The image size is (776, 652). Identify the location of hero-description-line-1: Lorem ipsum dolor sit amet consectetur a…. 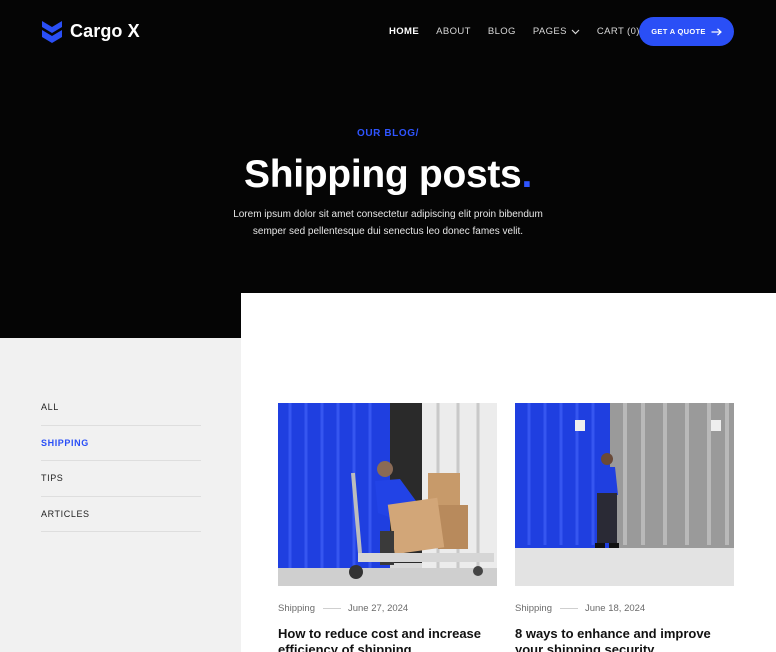
(388, 214).